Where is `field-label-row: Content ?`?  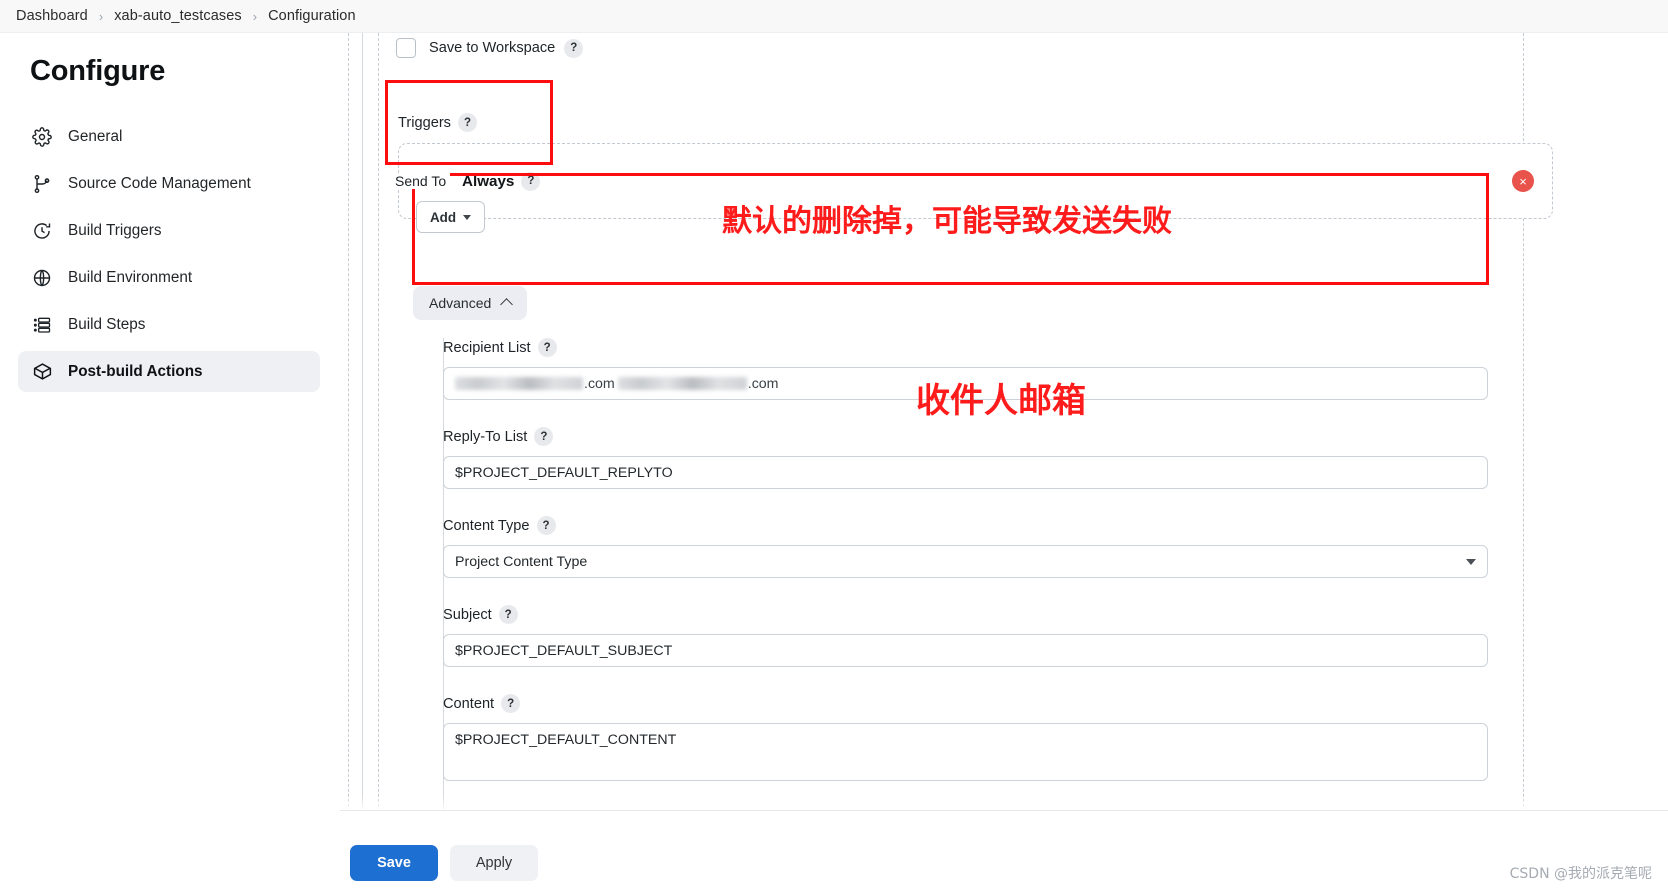
field-label-row: Content ? is located at coordinates (1023, 703).